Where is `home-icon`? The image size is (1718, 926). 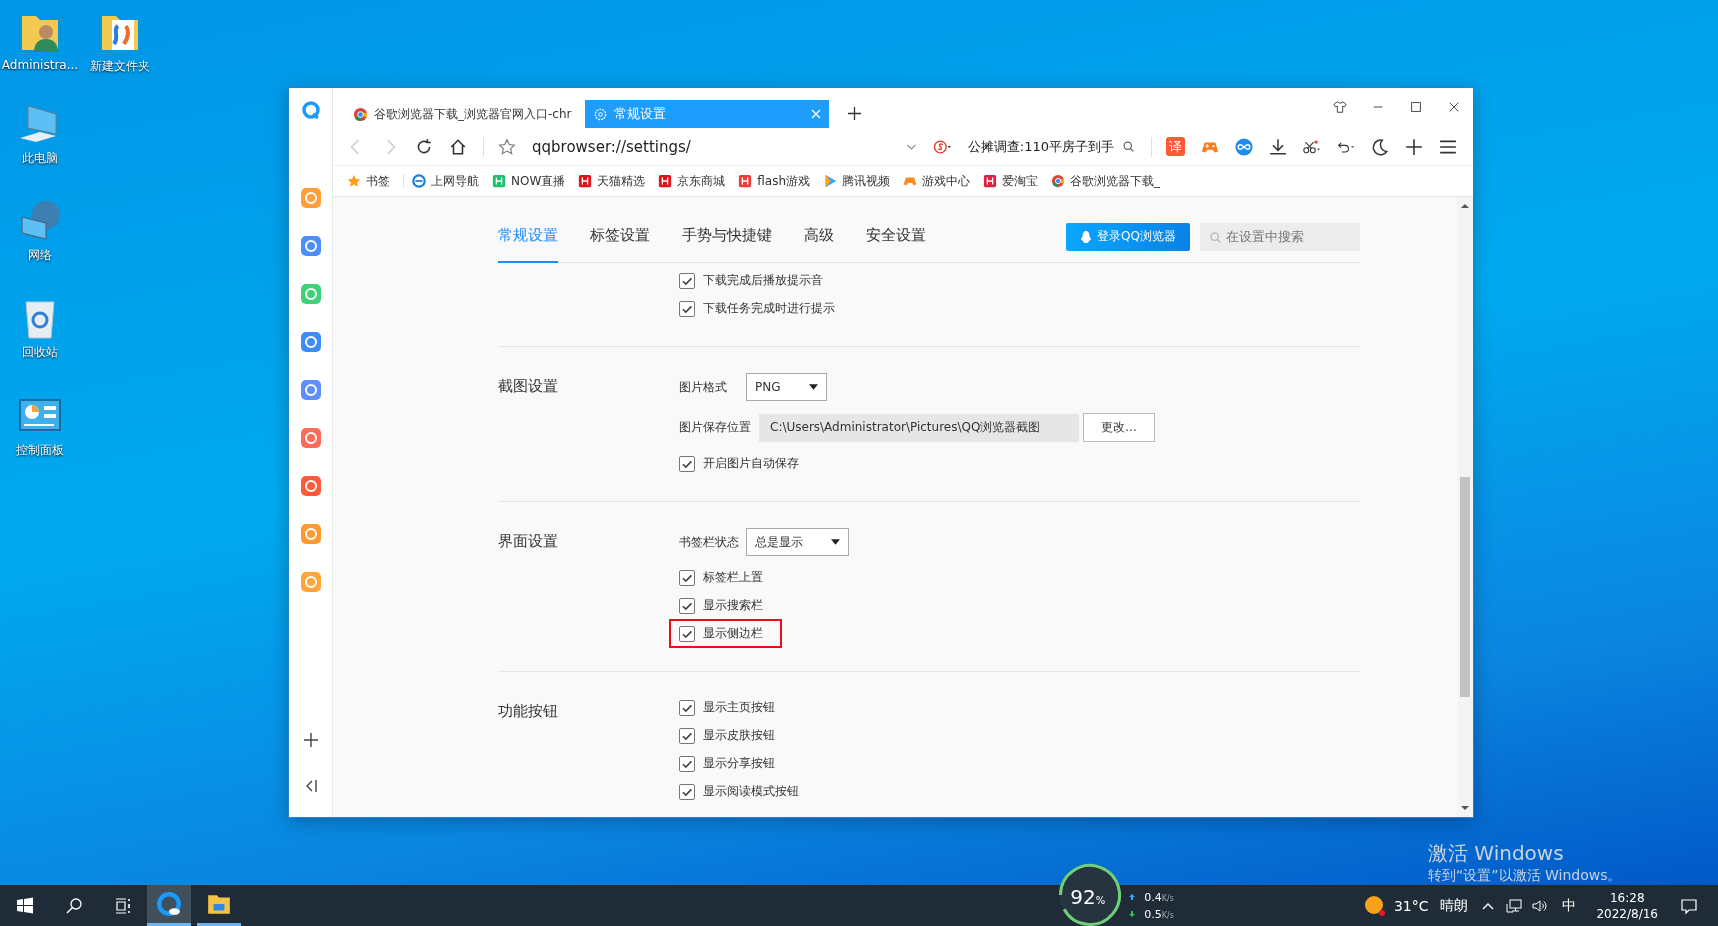
home-icon is located at coordinates (458, 146).